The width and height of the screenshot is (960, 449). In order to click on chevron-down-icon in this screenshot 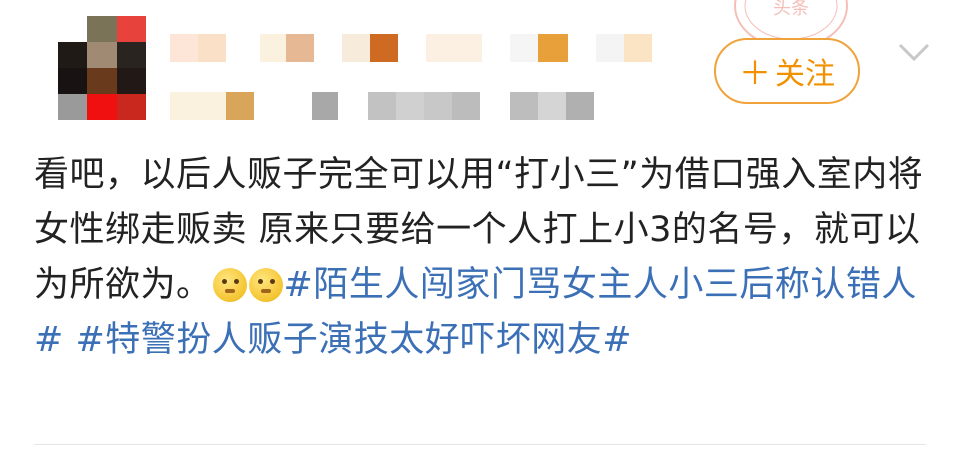, I will do `click(914, 52)`.